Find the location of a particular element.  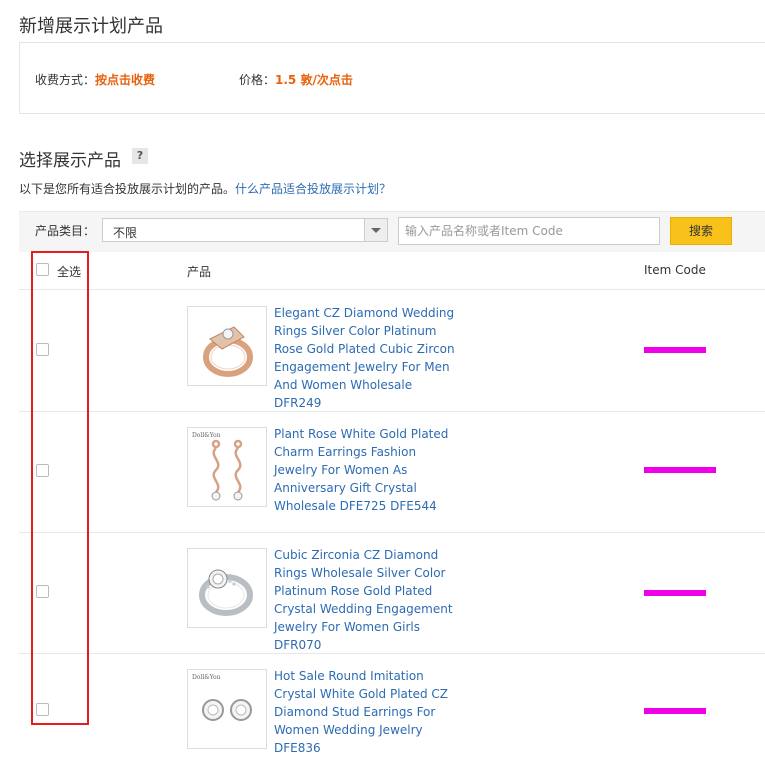

chevron-down-icon is located at coordinates (375, 230).